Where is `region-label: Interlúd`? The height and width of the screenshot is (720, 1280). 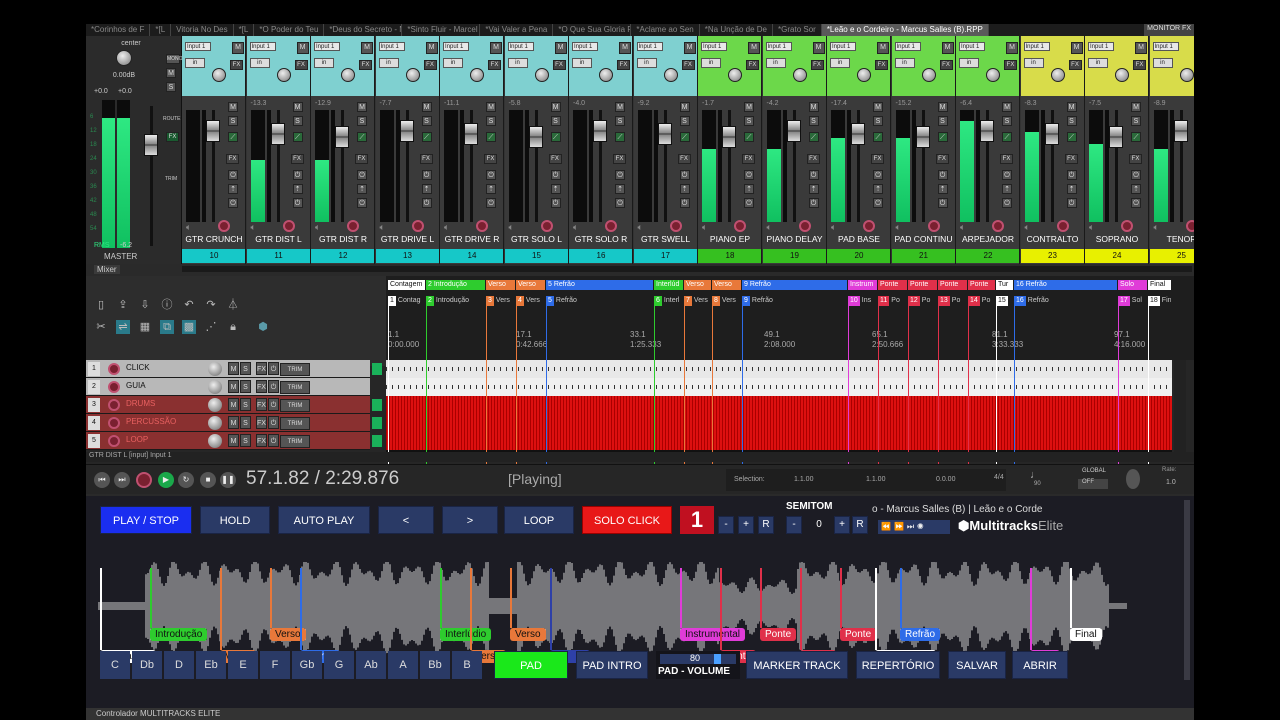
region-label: Interlúd is located at coordinates (668, 285).